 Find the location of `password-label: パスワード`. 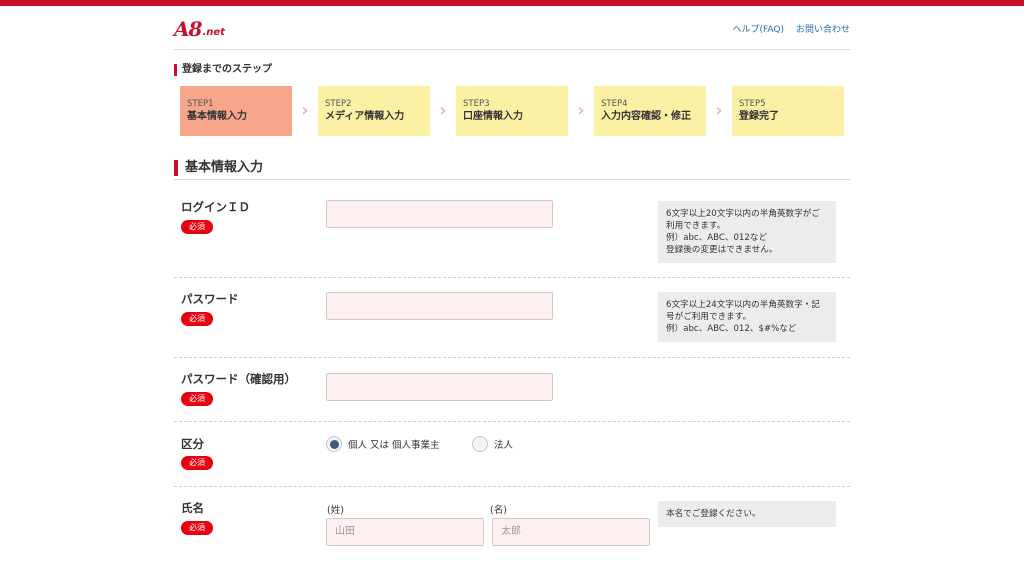

password-label: パスワード is located at coordinates (210, 299).